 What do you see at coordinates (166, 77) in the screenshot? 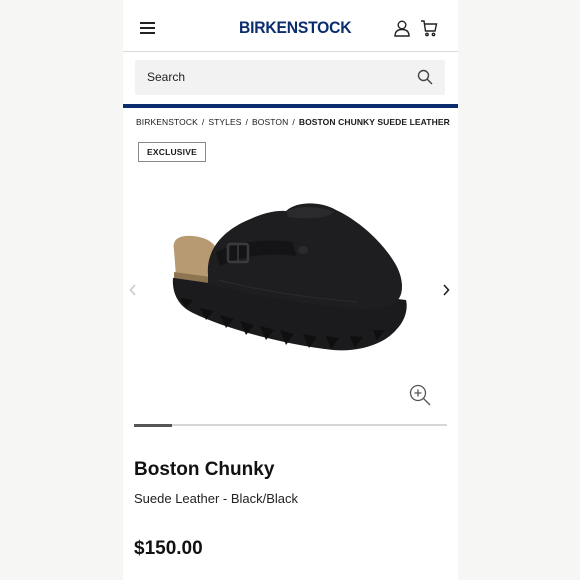
I see `search-placeholder: Search` at bounding box center [166, 77].